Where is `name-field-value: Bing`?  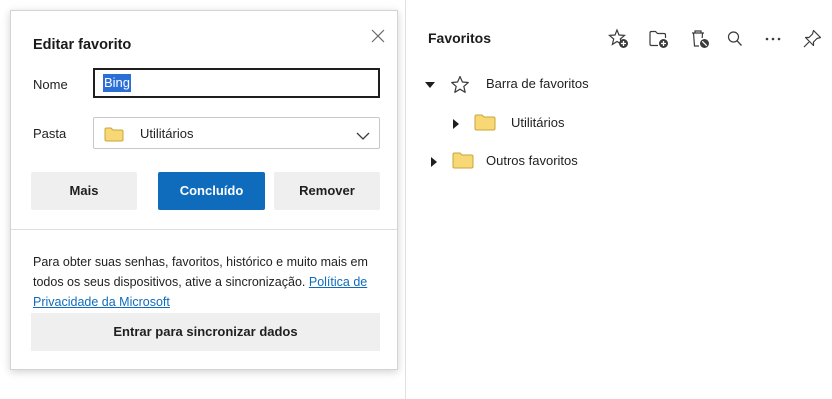
name-field-value: Bing is located at coordinates (117, 83).